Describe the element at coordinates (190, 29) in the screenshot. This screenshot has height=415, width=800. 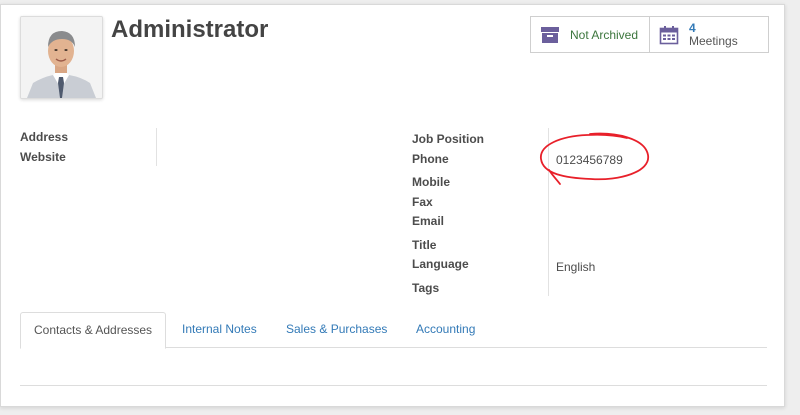
I see `page-title: Administrator` at that location.